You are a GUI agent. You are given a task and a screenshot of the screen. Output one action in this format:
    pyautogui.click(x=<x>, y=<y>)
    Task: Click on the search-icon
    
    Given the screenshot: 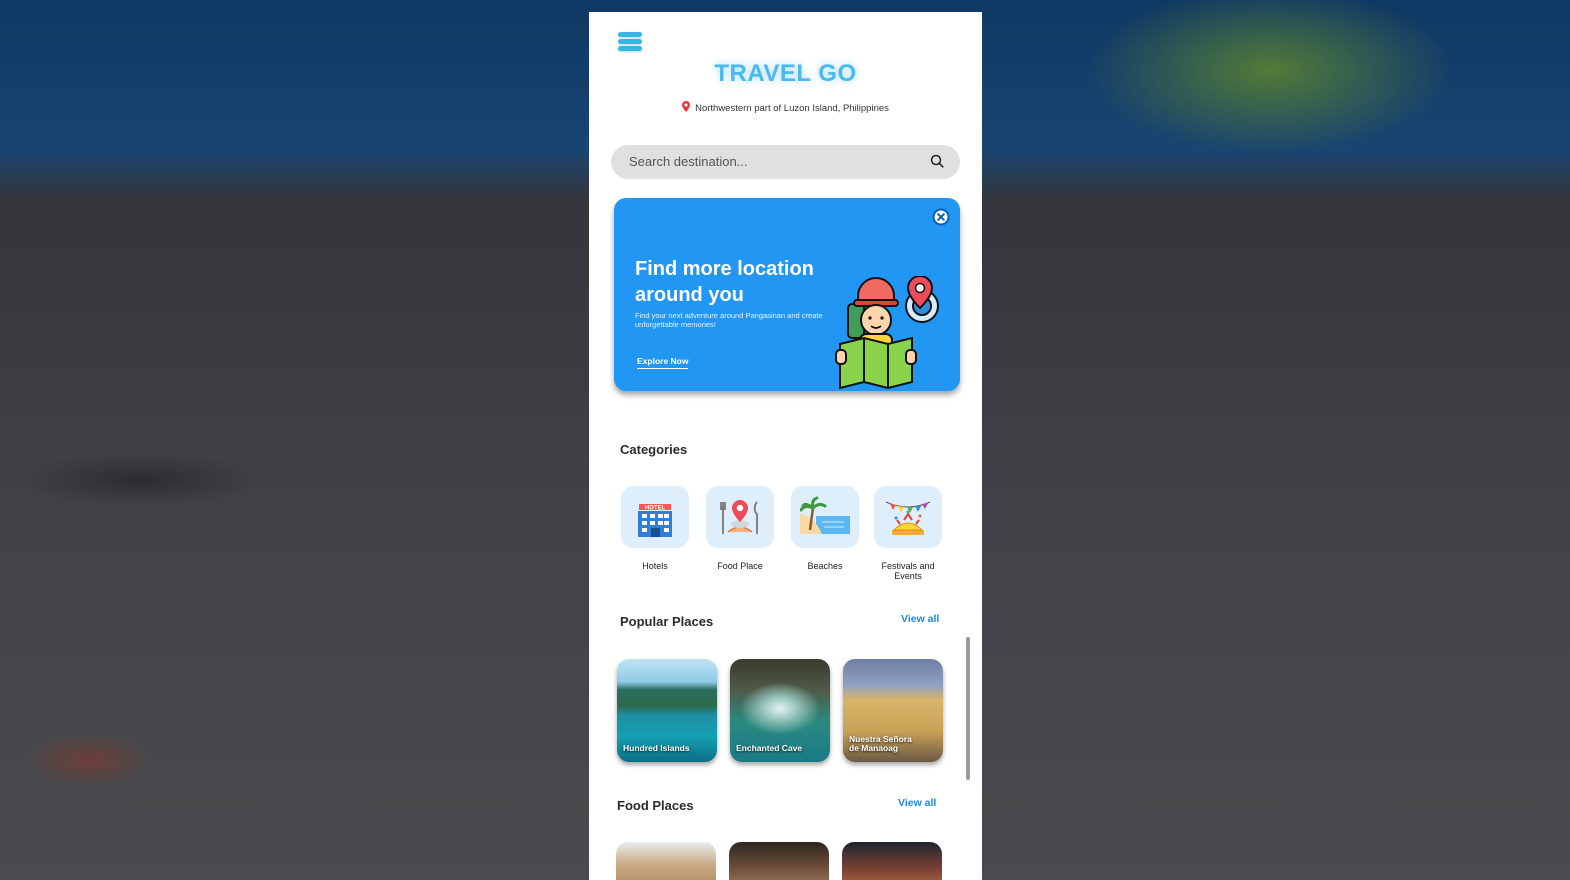 What is the action you would take?
    pyautogui.click(x=937, y=161)
    